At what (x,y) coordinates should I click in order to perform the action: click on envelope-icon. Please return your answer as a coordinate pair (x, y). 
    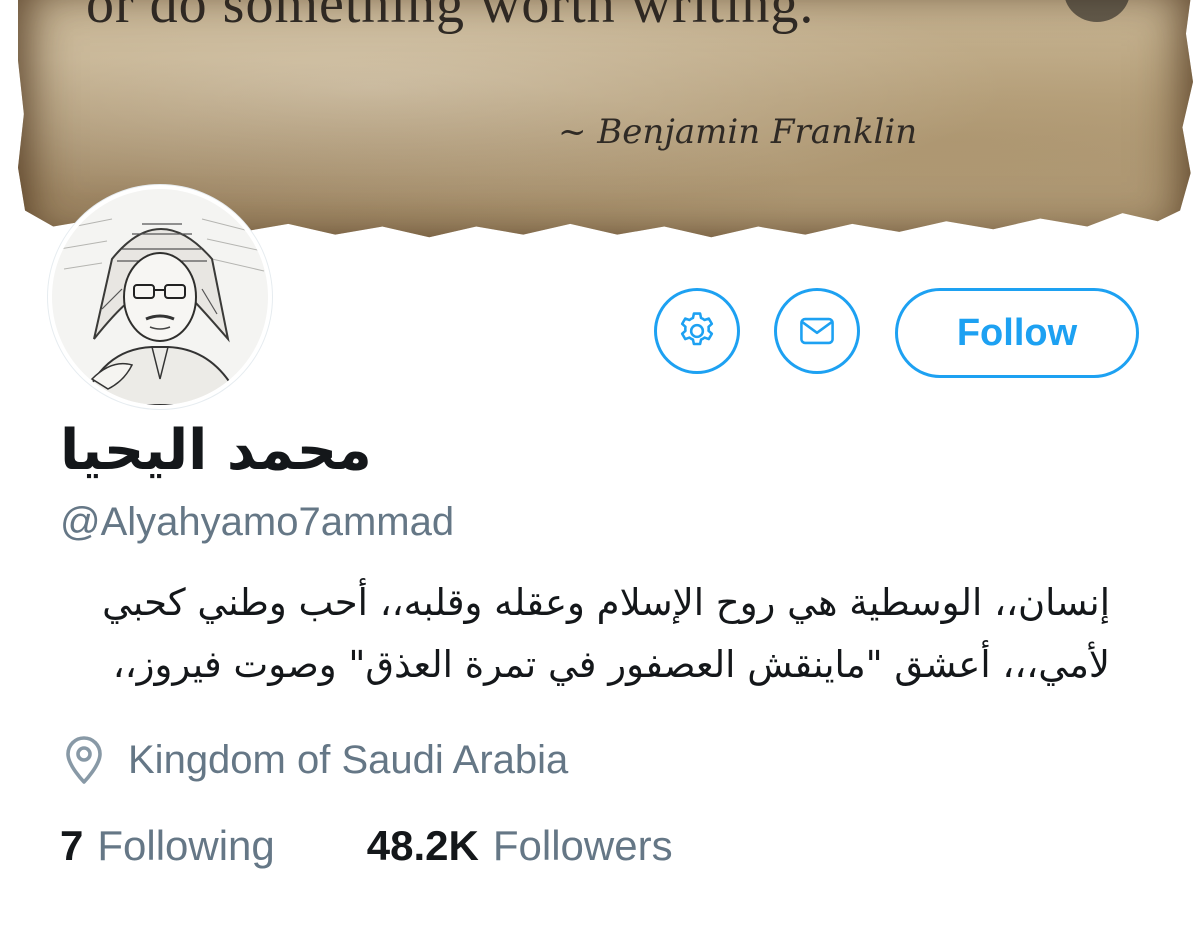
    Looking at the image, I should click on (817, 331).